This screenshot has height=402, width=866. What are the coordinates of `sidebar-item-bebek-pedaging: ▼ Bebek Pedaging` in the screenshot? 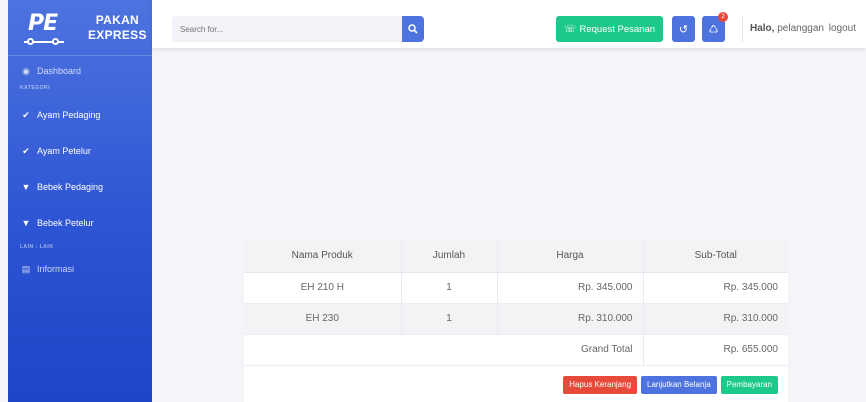 It's located at (80, 187).